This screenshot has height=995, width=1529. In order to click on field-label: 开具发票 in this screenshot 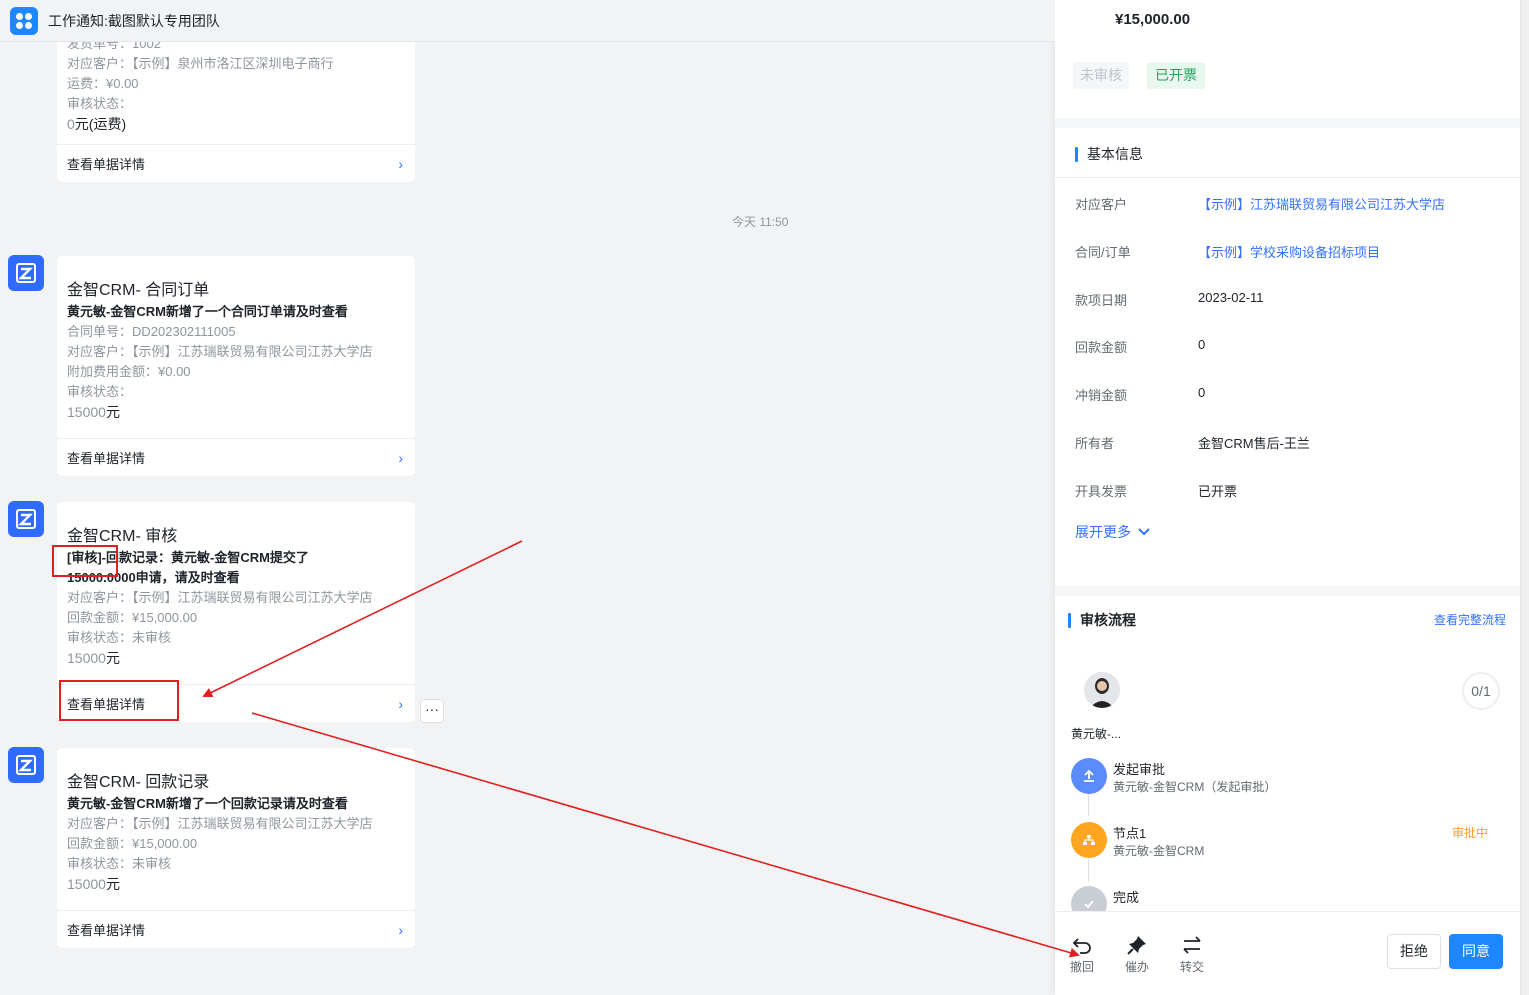, I will do `click(1101, 491)`.